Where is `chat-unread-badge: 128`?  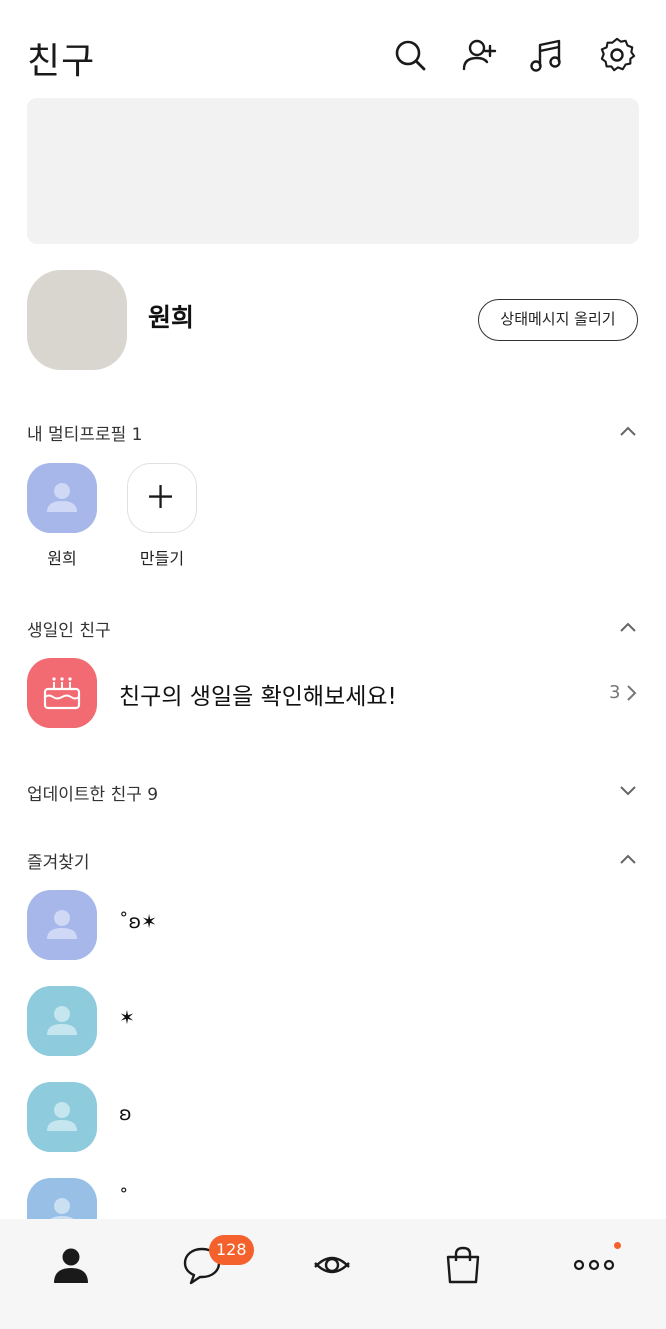
chat-unread-badge: 128 is located at coordinates (231, 1250).